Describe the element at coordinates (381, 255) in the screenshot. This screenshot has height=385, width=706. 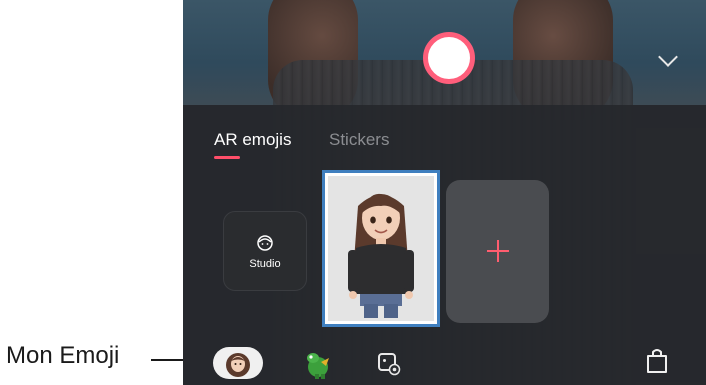
I see `emoji-avatar-figure` at that location.